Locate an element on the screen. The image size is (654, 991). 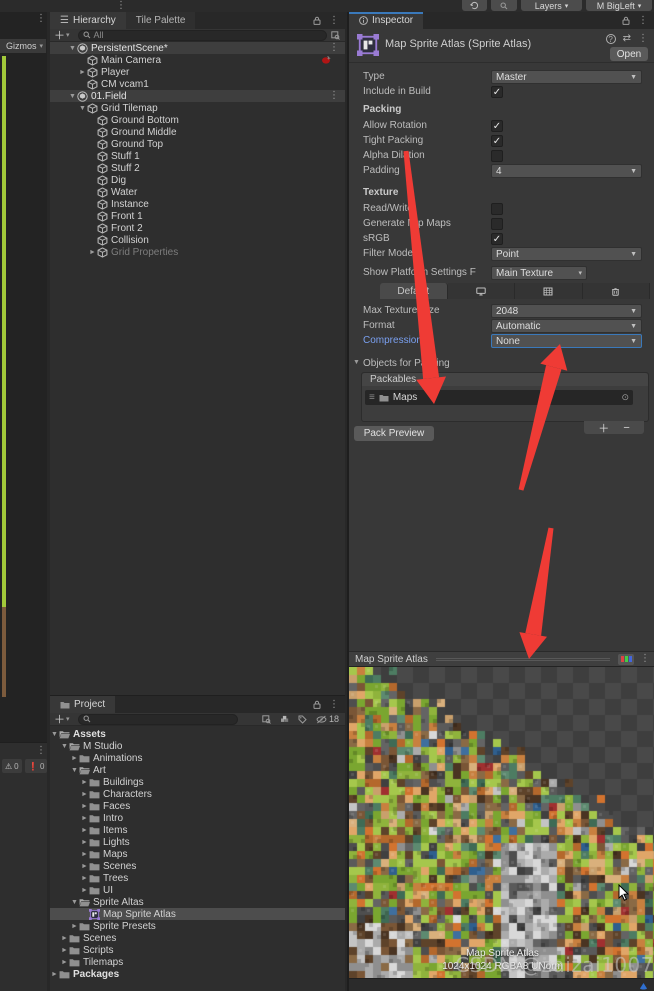
hierarchy-search-input: All is located at coordinates (202, 35).